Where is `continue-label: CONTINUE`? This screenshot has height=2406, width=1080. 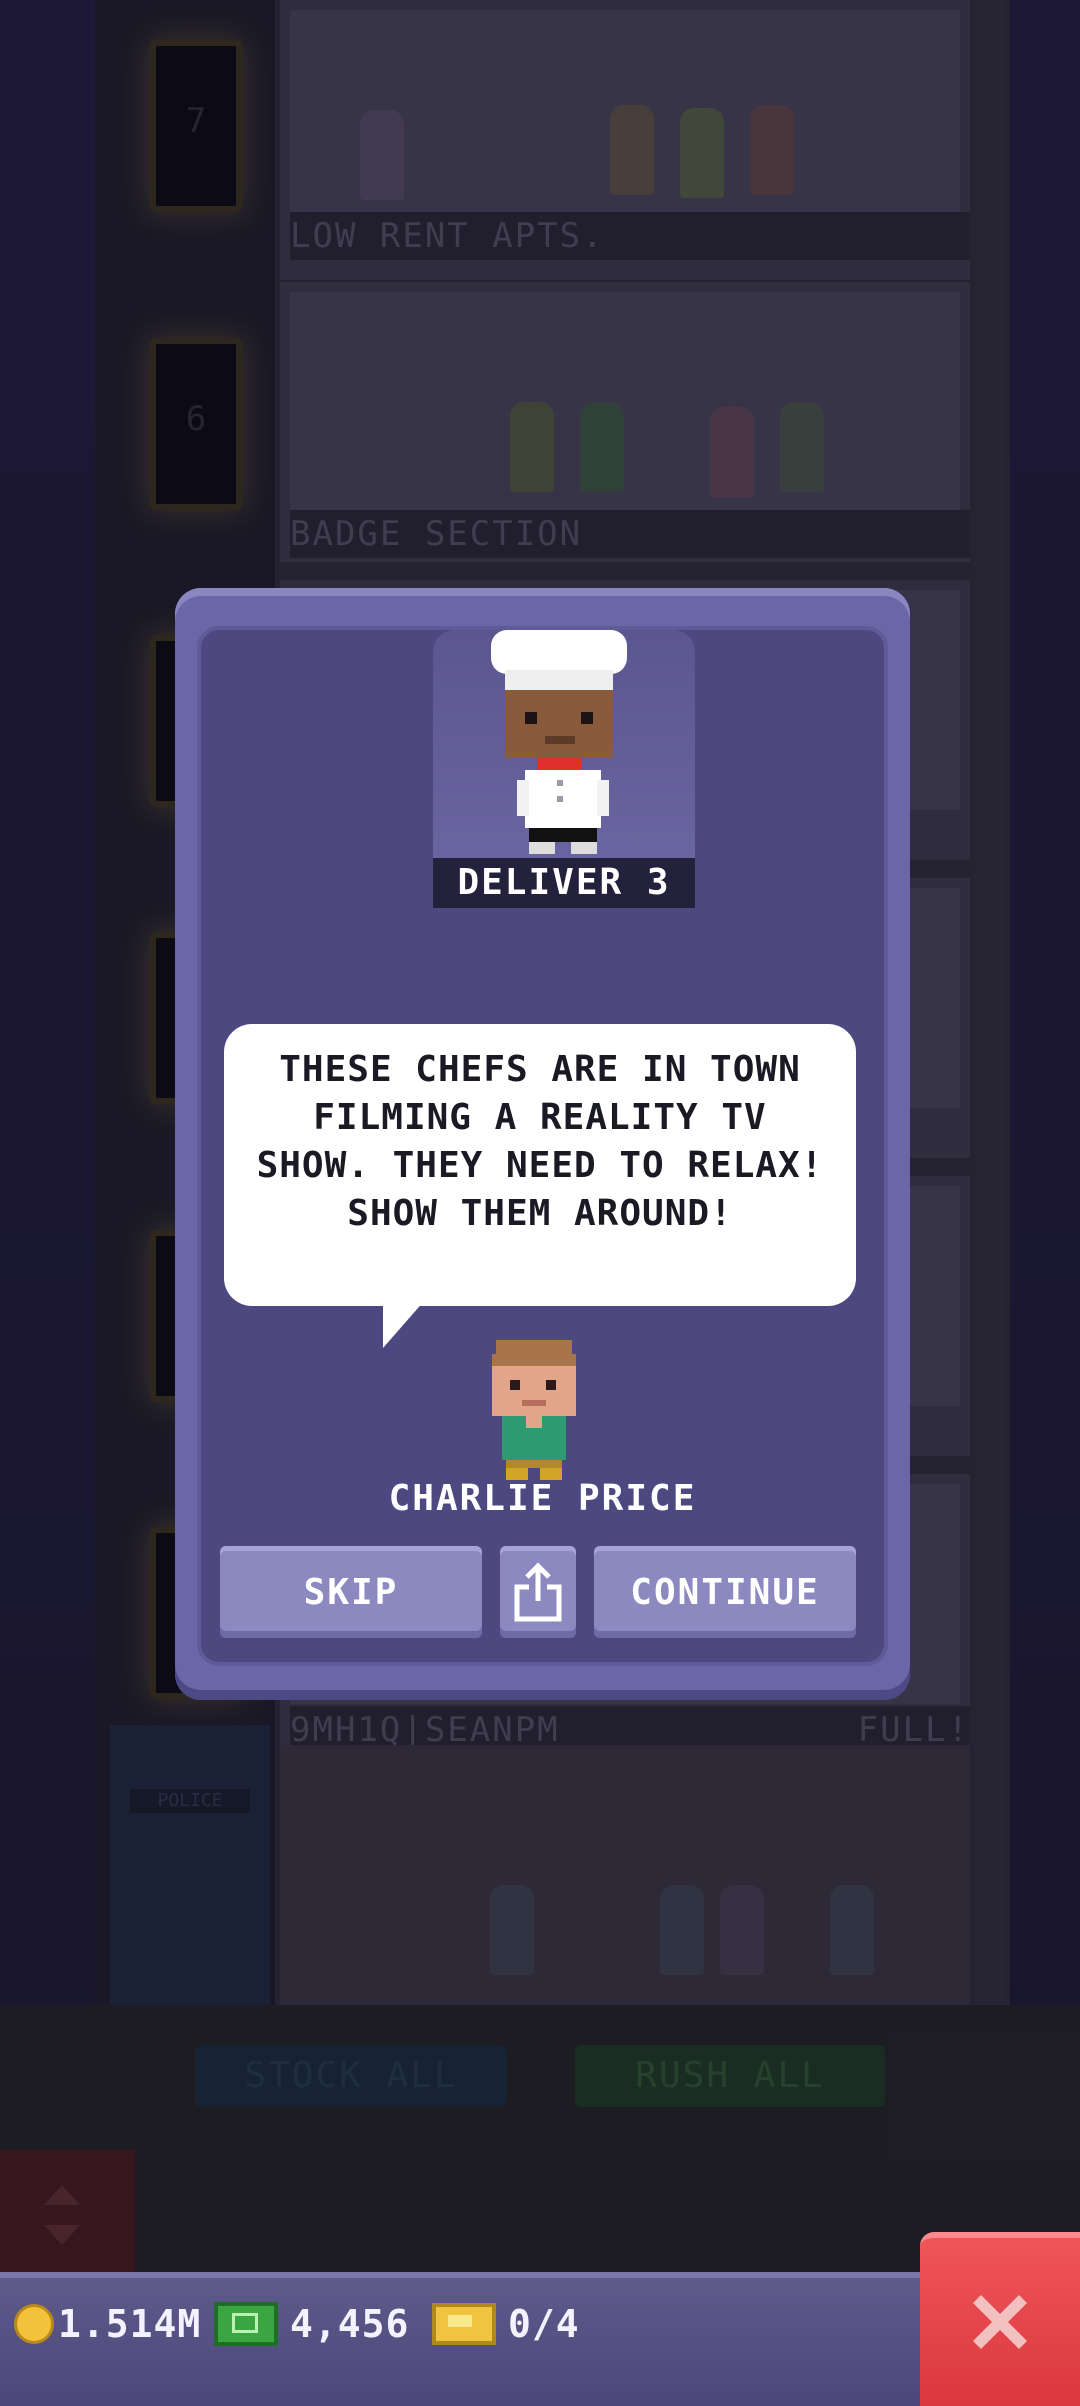
continue-label: CONTINUE is located at coordinates (725, 1592).